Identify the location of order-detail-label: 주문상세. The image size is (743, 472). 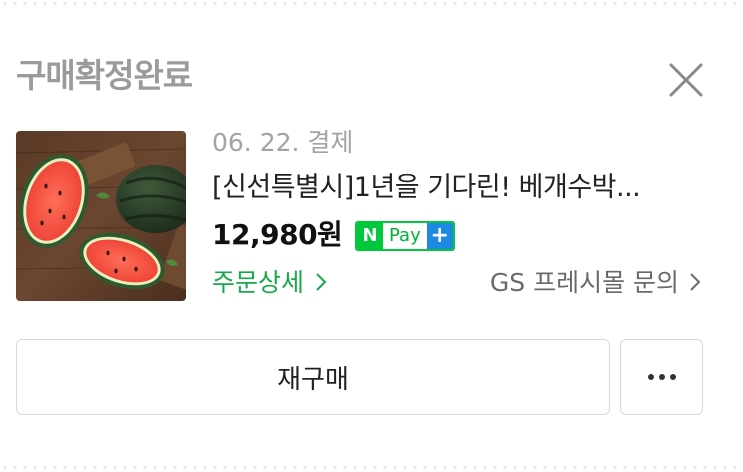
(258, 282).